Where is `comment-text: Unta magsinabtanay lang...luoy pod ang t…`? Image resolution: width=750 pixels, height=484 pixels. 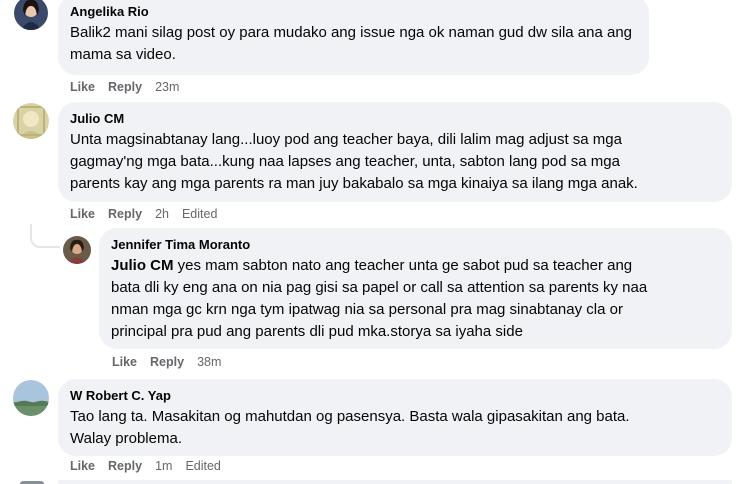 comment-text: Unta magsinabtanay lang...luoy pod ang t… is located at coordinates (354, 161).